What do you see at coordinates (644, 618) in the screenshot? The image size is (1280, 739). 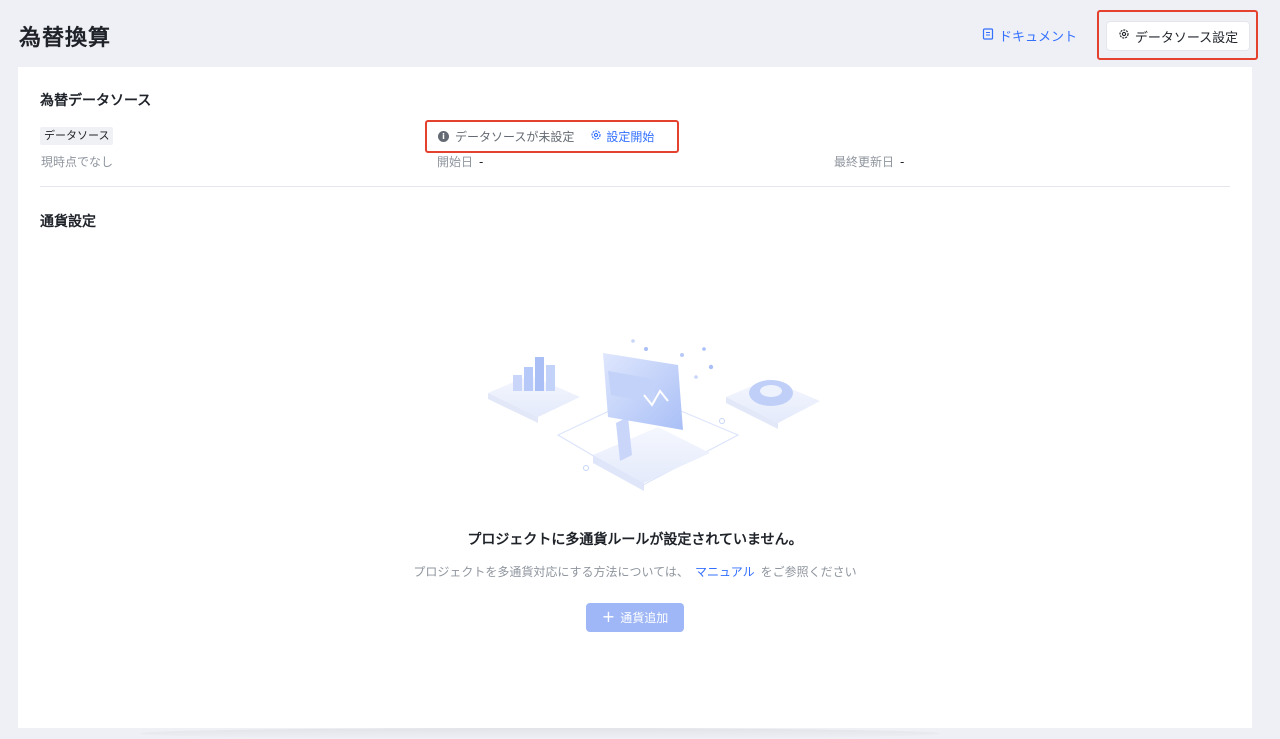 I see `add-currency-label: 通貨追加` at bounding box center [644, 618].